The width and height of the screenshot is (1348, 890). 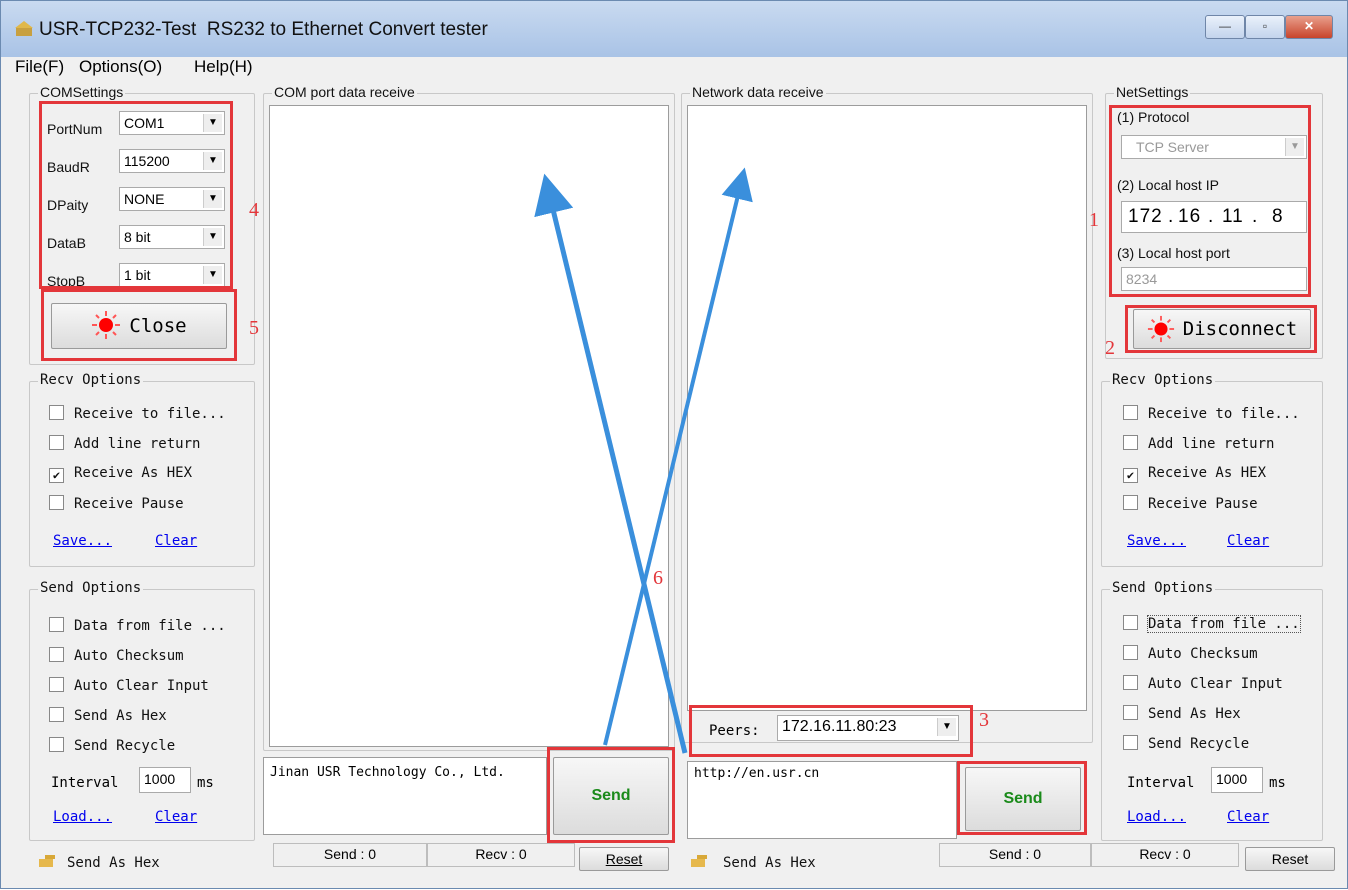 What do you see at coordinates (1153, 117) in the screenshot?
I see `protocol-label: (1) Protocol` at bounding box center [1153, 117].